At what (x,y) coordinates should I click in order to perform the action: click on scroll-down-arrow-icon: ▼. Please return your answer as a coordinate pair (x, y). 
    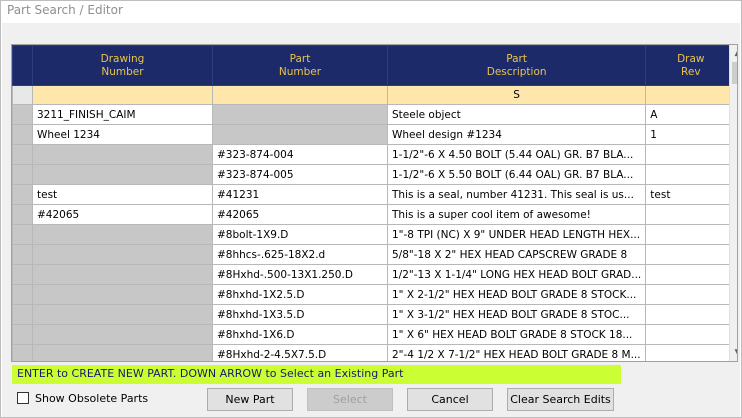
    Looking at the image, I should click on (733, 353).